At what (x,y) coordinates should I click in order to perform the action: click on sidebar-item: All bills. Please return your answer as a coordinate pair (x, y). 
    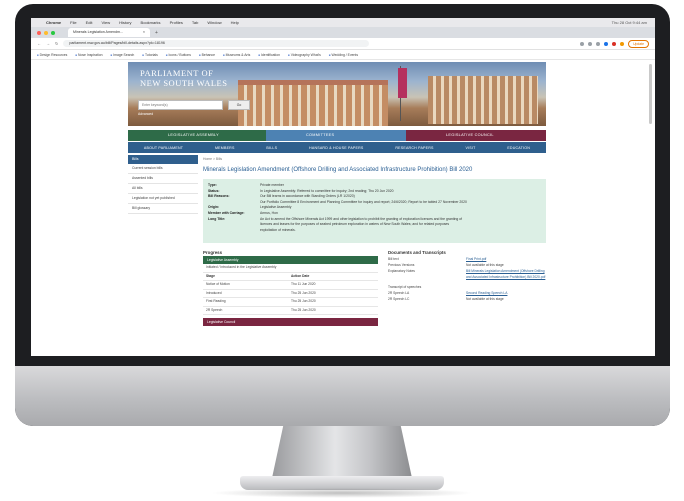
    Looking at the image, I should click on (163, 189).